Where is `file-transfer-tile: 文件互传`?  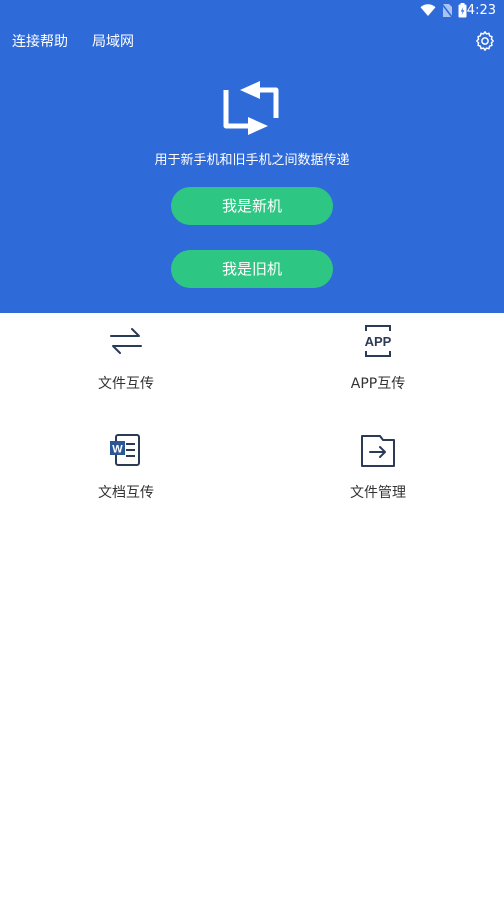 file-transfer-tile: 文件互传 is located at coordinates (126, 373).